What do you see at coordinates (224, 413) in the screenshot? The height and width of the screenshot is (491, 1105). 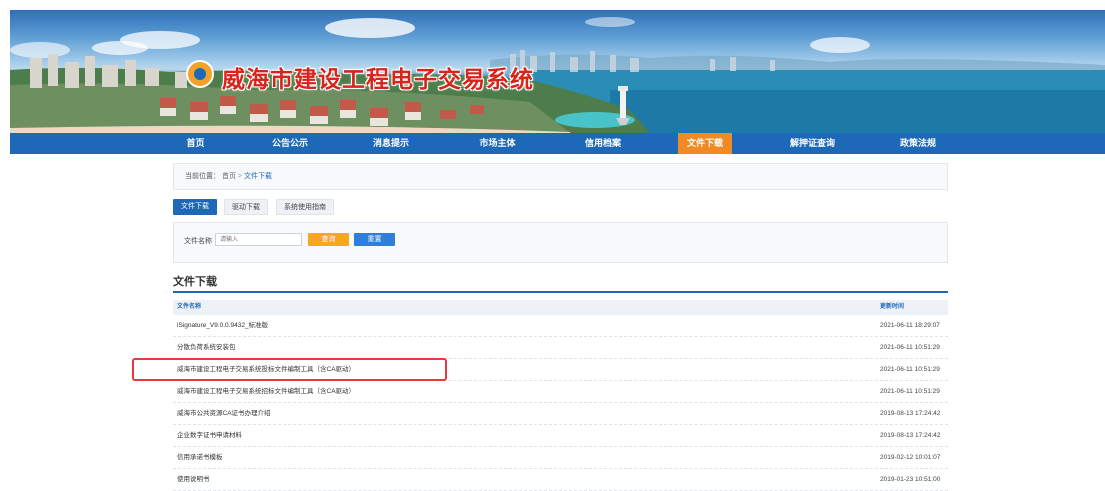 I see `file-name-link: 威海市公共资源CA证书办理介绍` at bounding box center [224, 413].